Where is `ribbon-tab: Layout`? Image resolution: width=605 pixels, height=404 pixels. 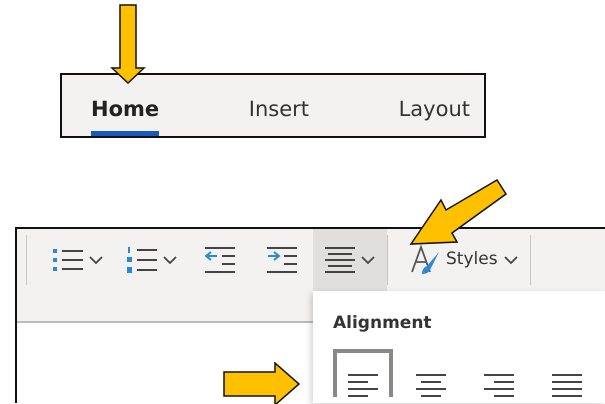
ribbon-tab: Layout is located at coordinates (434, 110).